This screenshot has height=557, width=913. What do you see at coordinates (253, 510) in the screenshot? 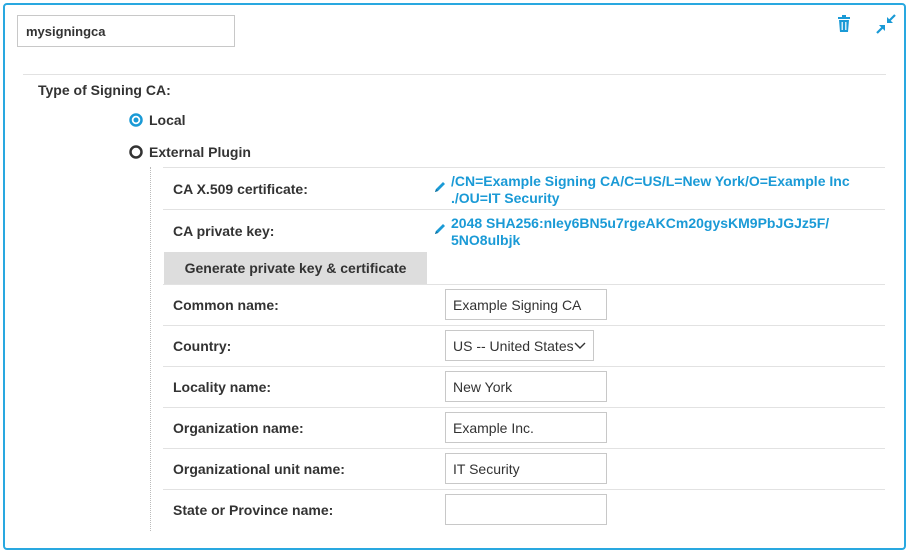
I see `state-label: State or Province name:` at bounding box center [253, 510].